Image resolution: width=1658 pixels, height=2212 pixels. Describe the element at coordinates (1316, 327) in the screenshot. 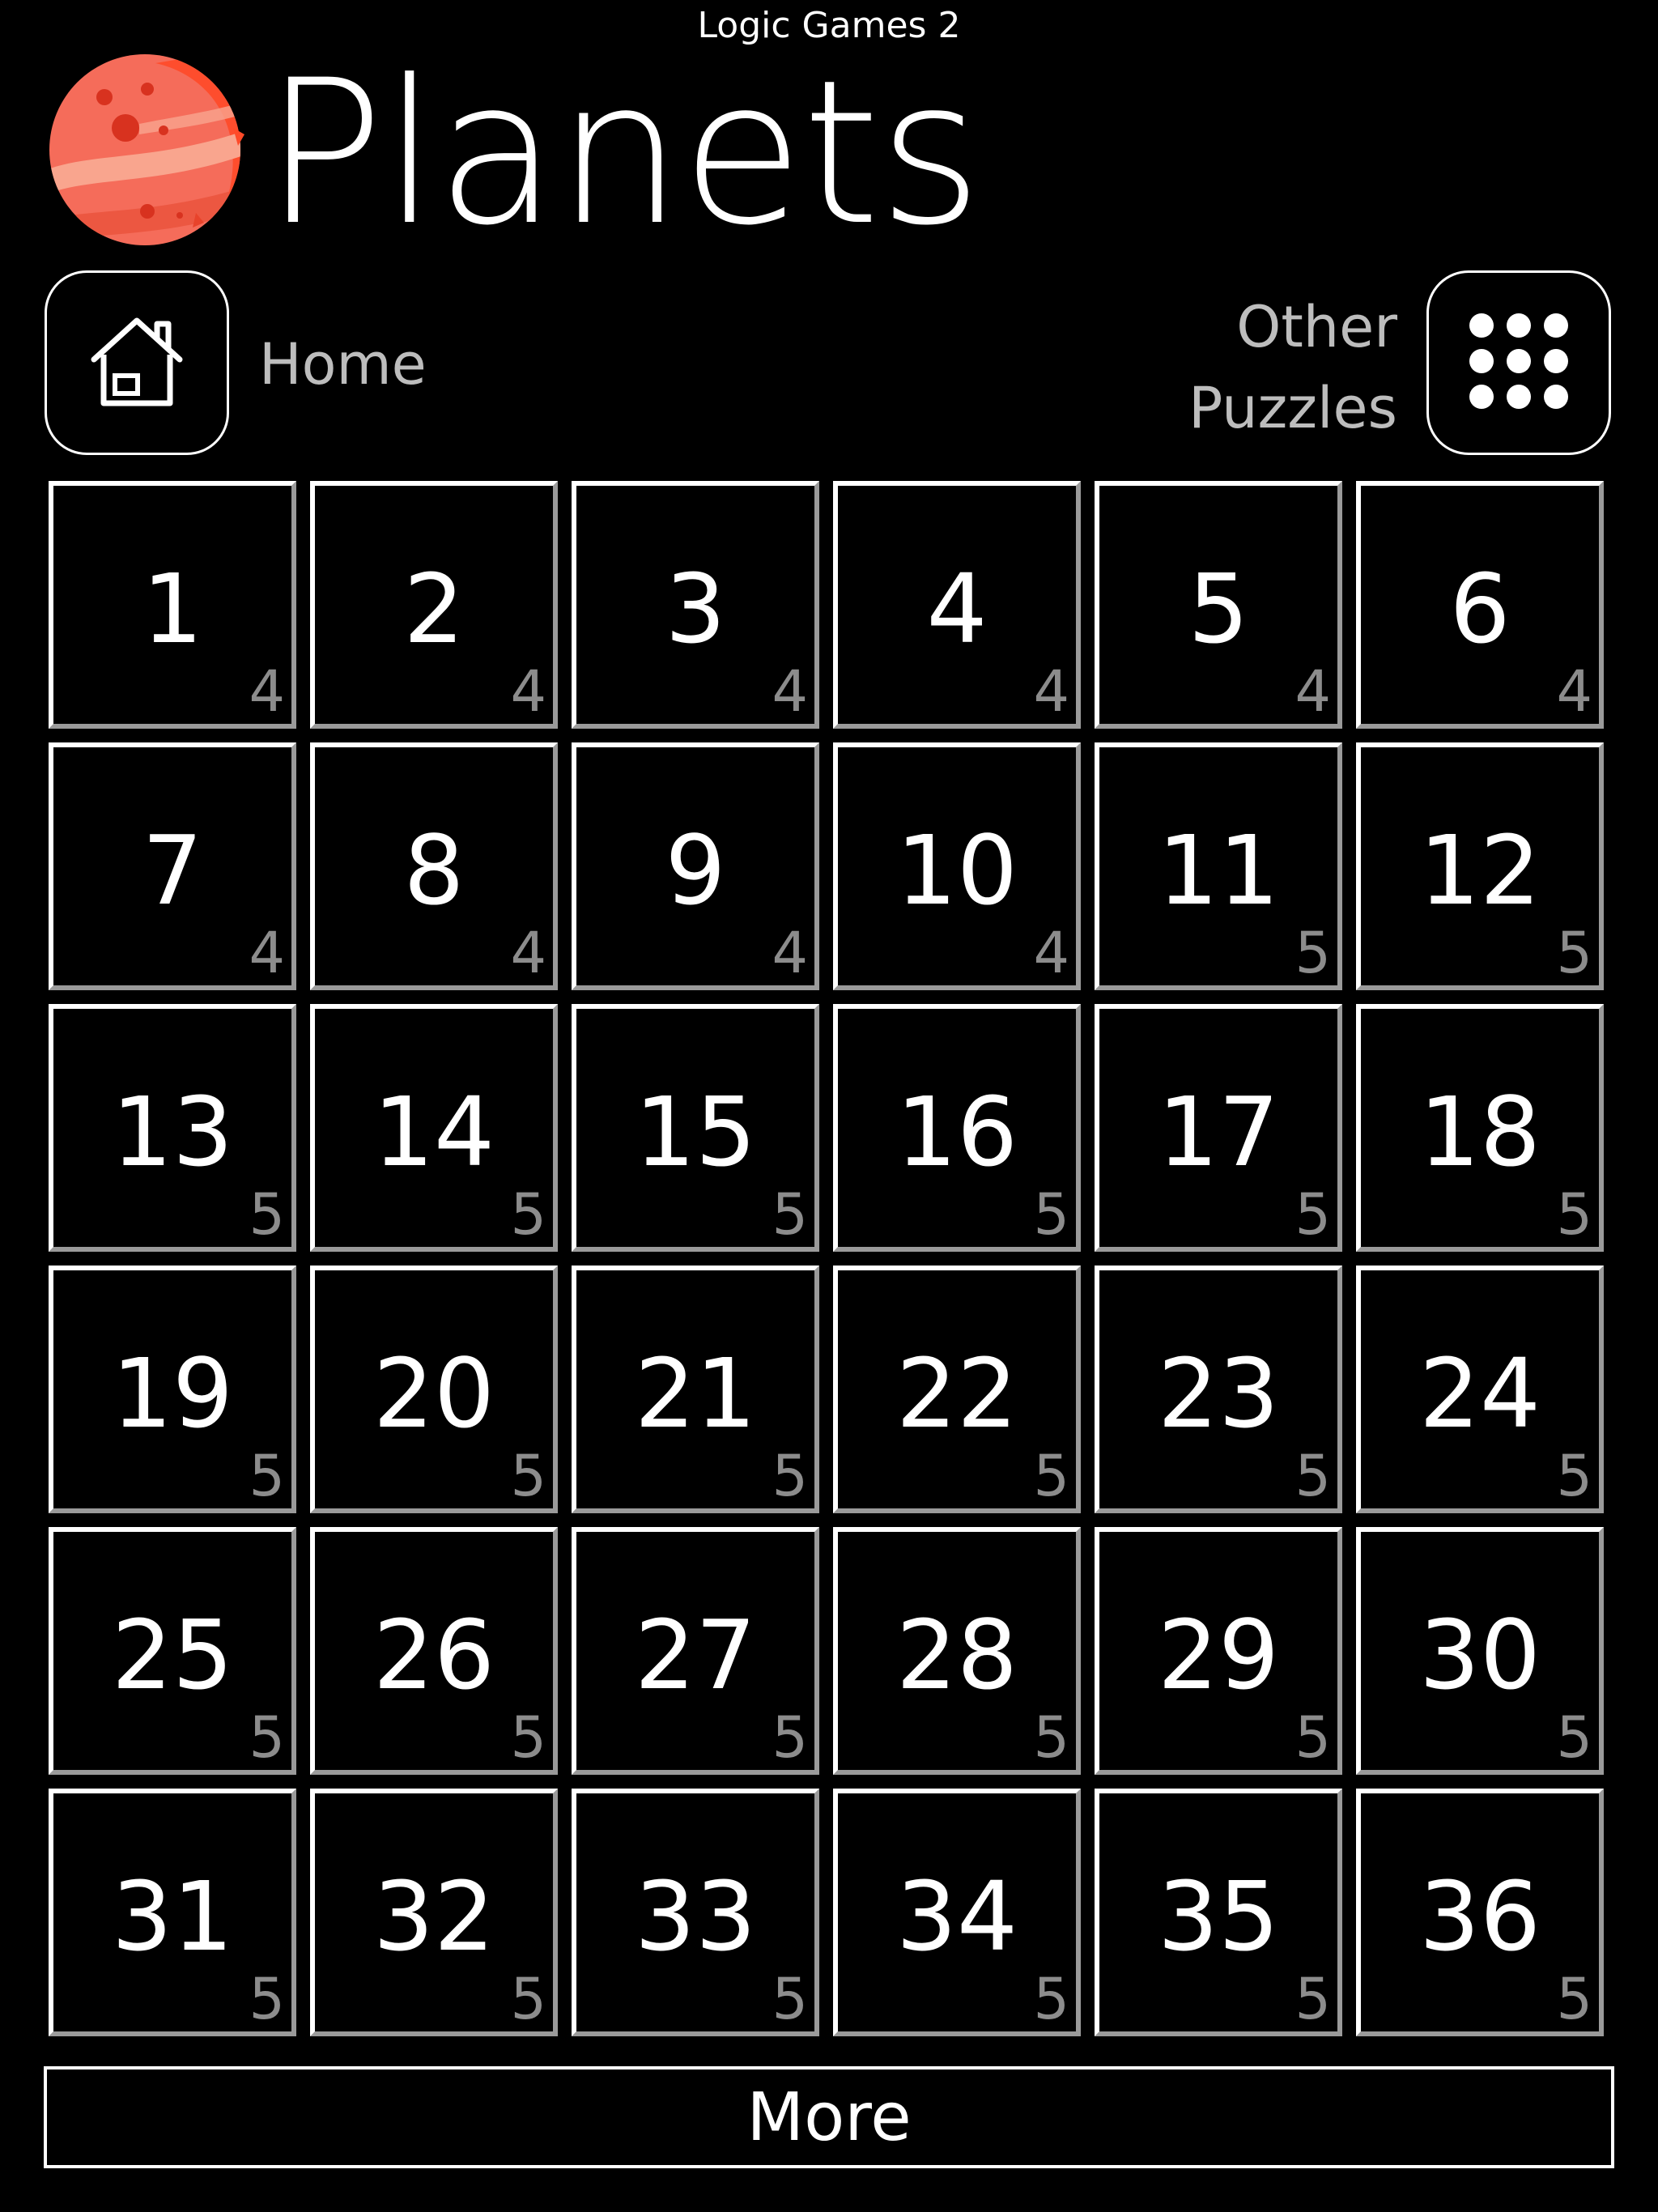

I see `other-puzzles-label-line1: Other` at that location.